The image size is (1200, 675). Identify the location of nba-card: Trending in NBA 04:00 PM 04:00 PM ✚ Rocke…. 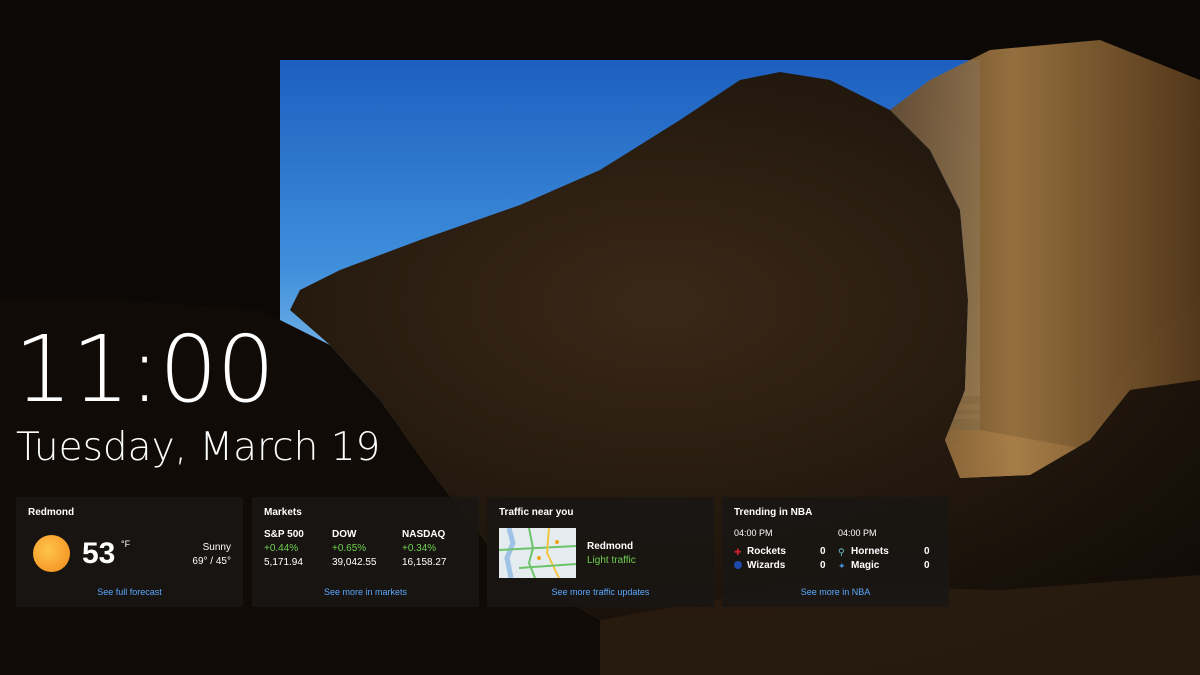
(835, 552).